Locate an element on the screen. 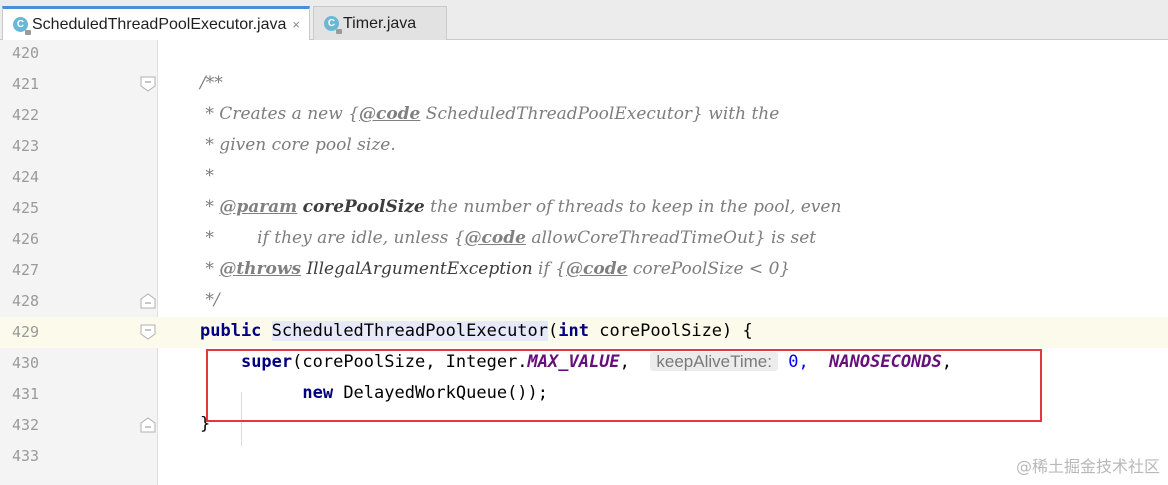  comment-text: * given core pool size. is located at coordinates (298, 145).